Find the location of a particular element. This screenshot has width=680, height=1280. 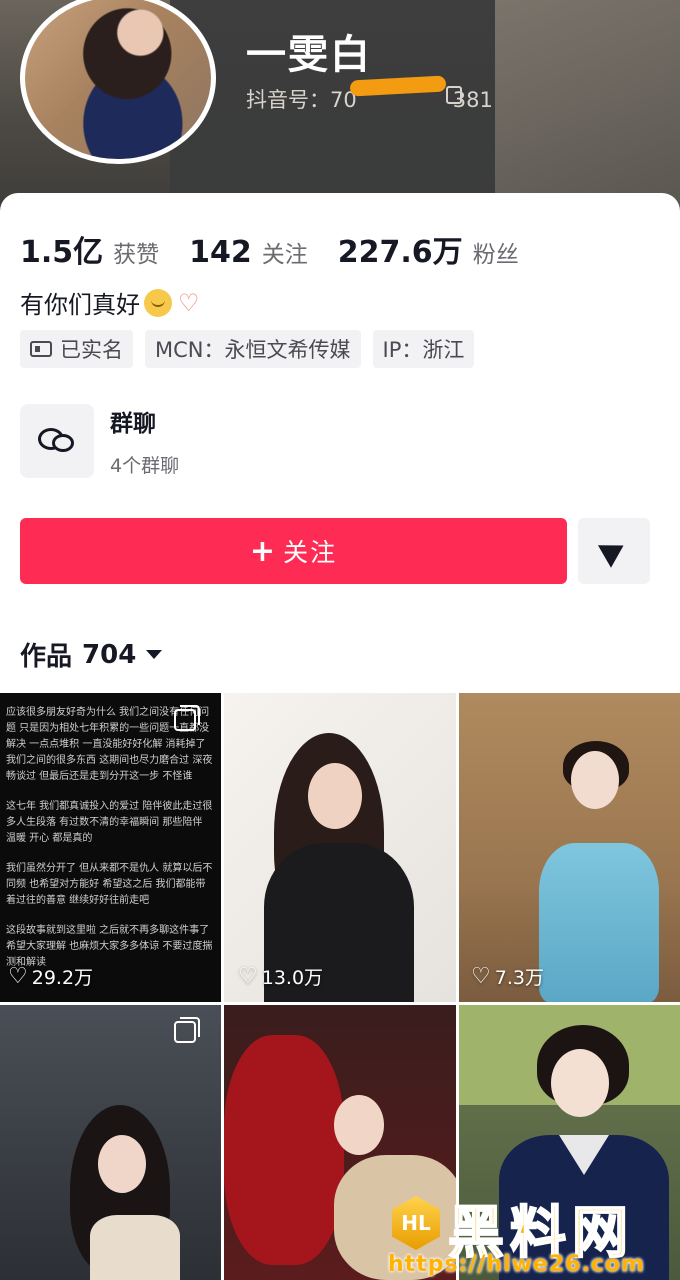

copy-icon is located at coordinates (454, 95).